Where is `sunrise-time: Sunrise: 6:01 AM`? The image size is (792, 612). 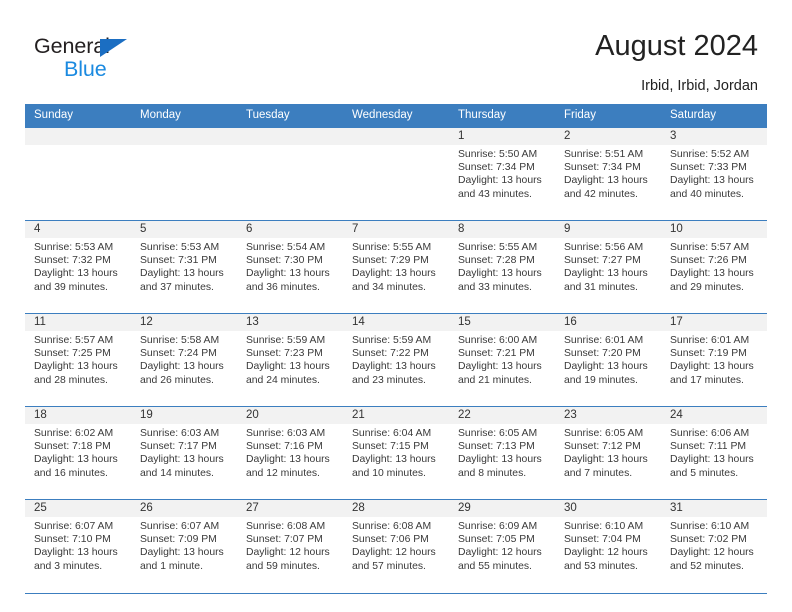
sunrise-time: Sunrise: 6:01 AM is located at coordinates (710, 340).